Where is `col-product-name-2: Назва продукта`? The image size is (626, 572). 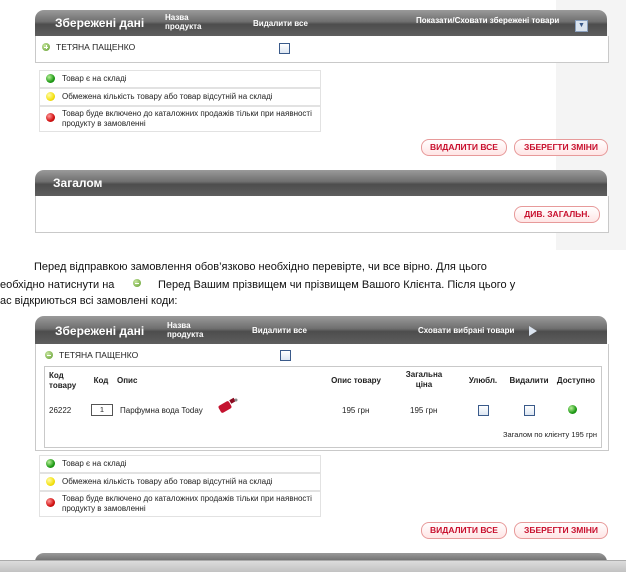
col-product-name-2: Назва продукта is located at coordinates (185, 330).